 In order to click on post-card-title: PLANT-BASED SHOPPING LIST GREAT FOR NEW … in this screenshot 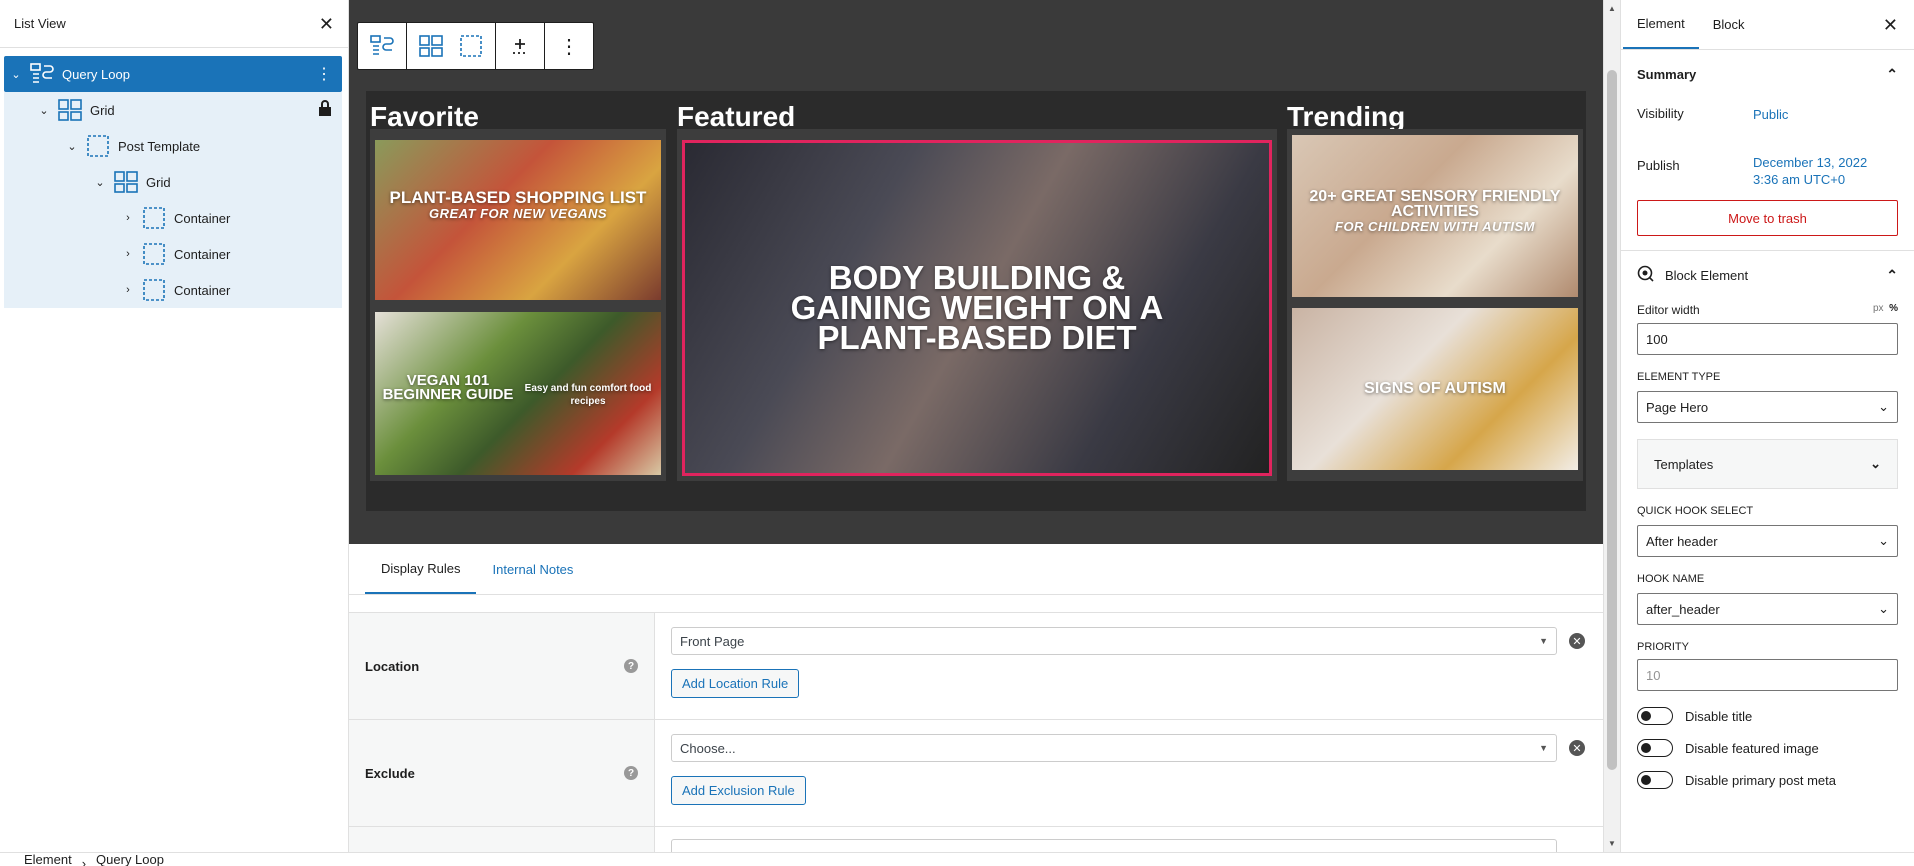, I will do `click(518, 205)`.